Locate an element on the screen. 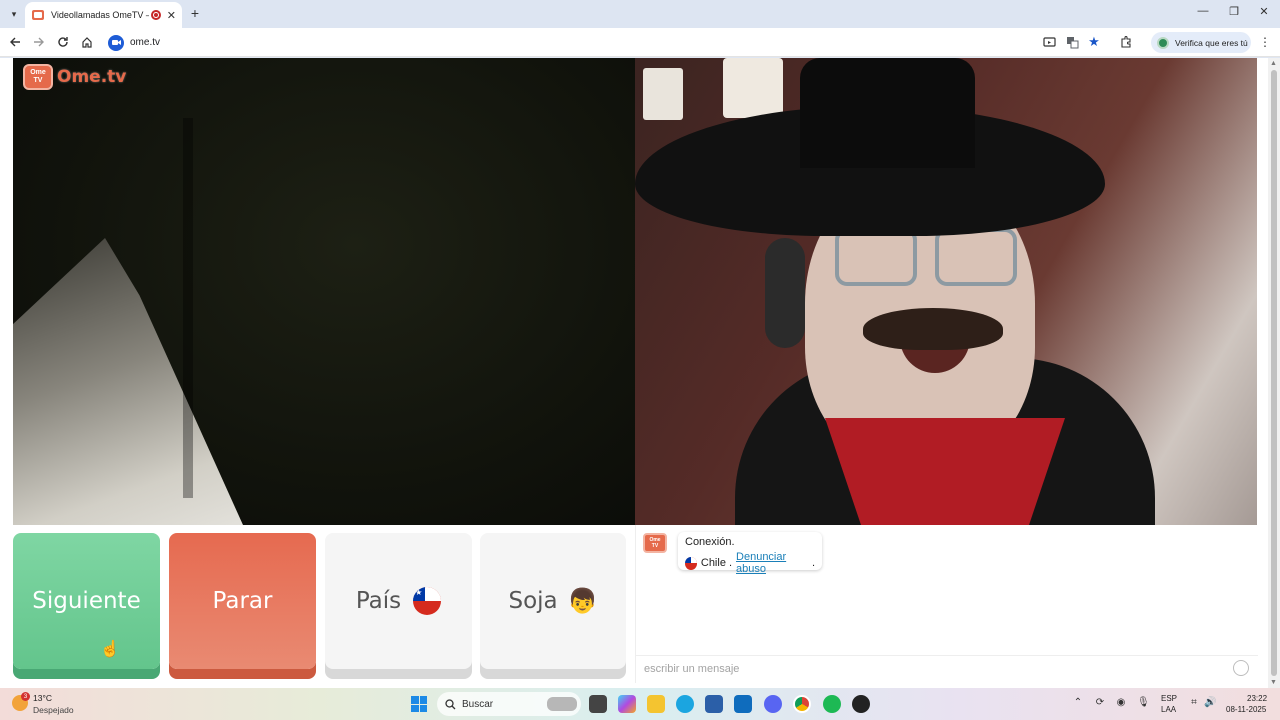  ometv-logo-badge: Ome TV is located at coordinates (38, 77).